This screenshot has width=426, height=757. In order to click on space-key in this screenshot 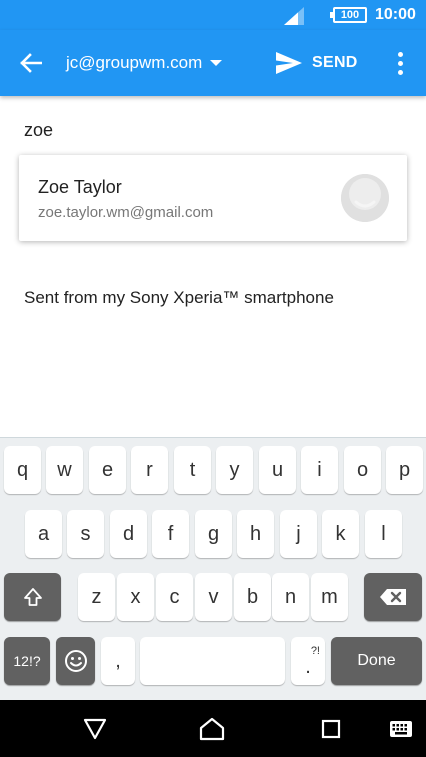, I will do `click(212, 661)`.